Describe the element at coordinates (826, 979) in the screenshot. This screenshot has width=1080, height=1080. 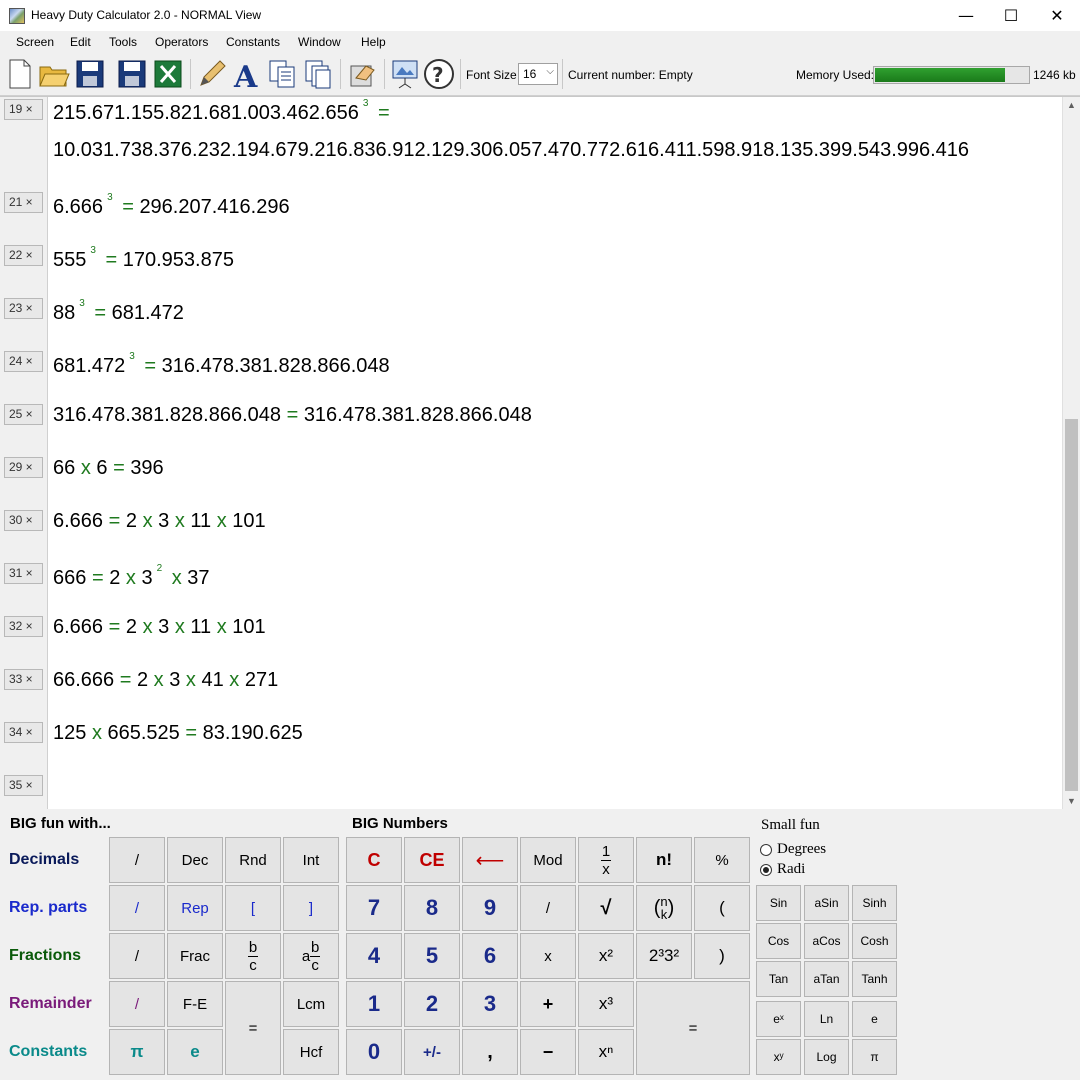
I see `atan-button: aTan` at that location.